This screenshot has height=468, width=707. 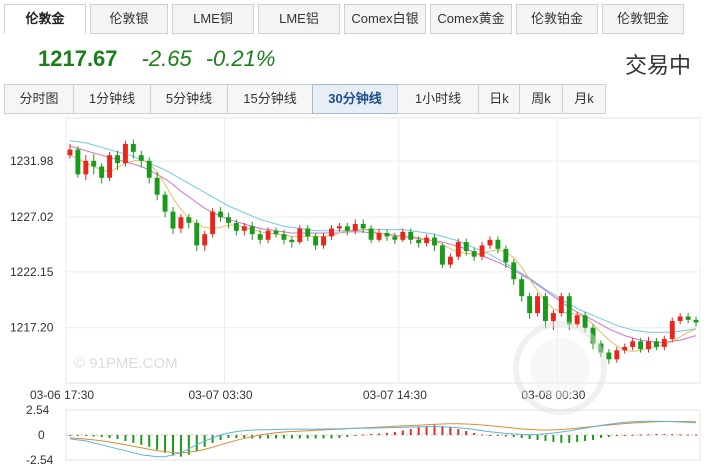 What do you see at coordinates (126, 363) in the screenshot?
I see `watermark: © 91PME.COM` at bounding box center [126, 363].